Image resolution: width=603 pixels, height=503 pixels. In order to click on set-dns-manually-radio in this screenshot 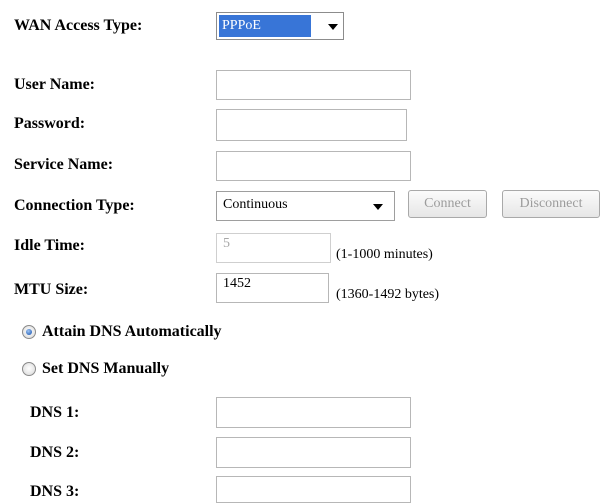, I will do `click(29, 369)`.